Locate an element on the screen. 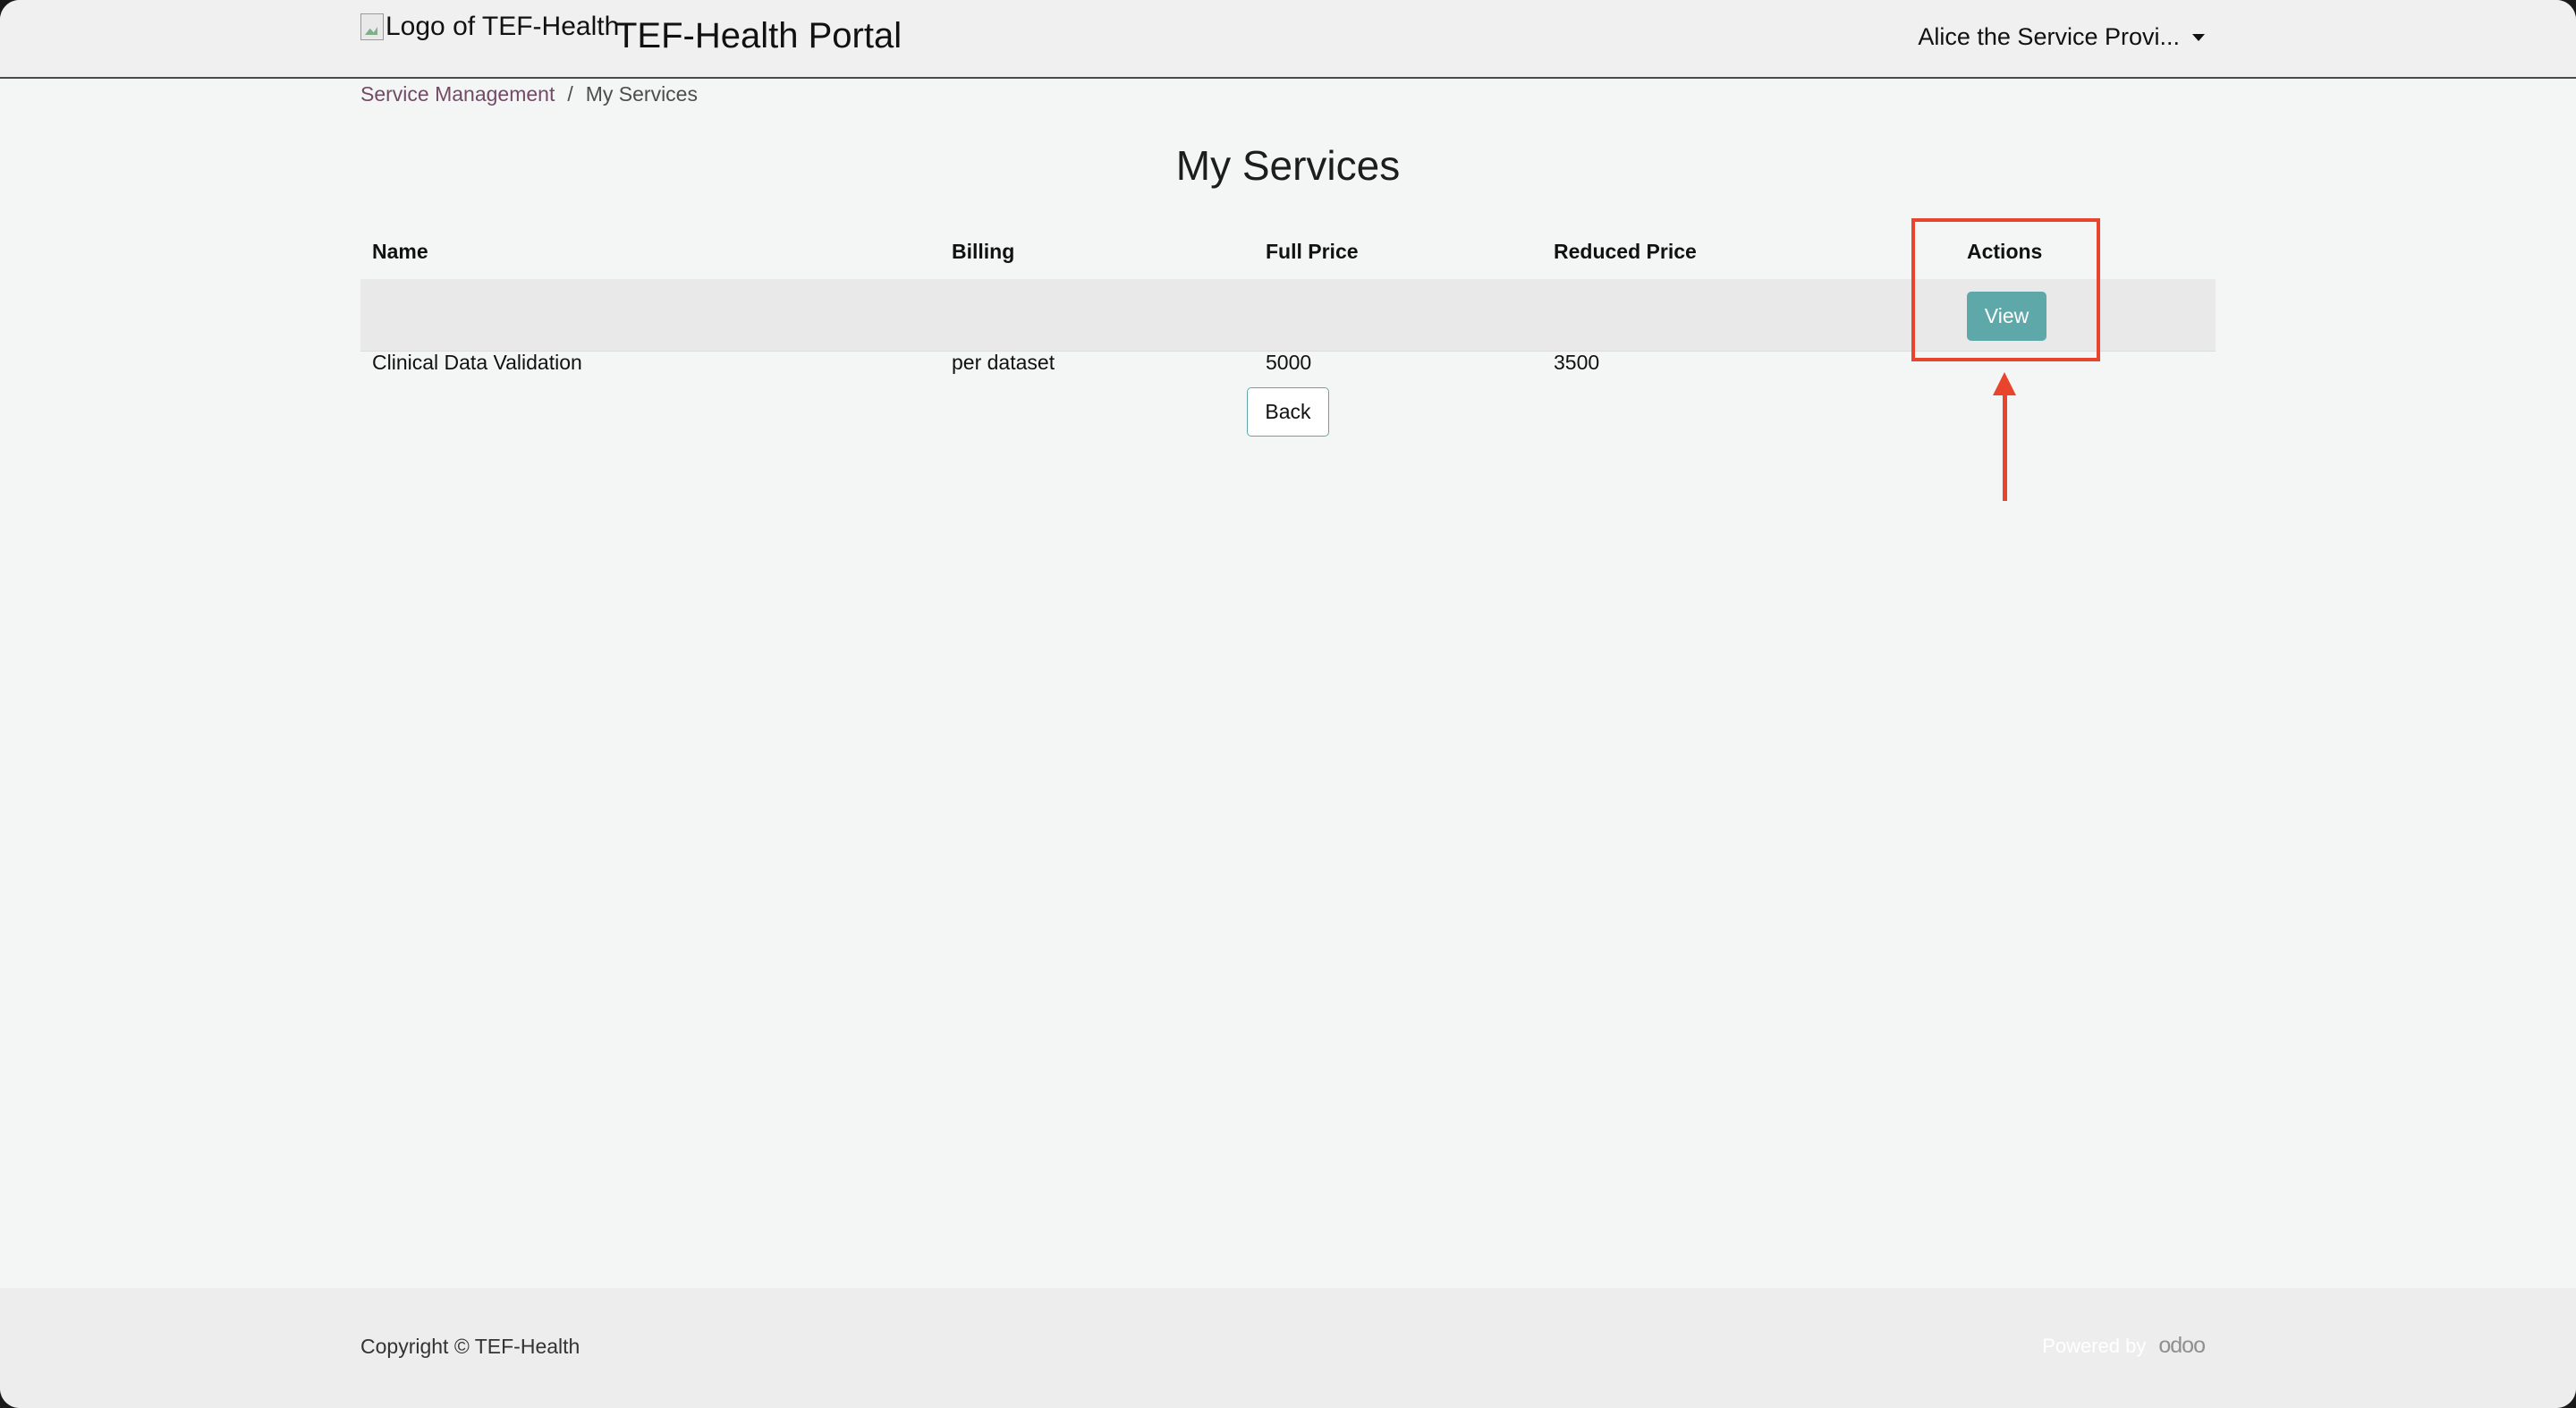 This screenshot has height=1408, width=2576. breadcrumb-service-management: Service Management is located at coordinates (457, 94).